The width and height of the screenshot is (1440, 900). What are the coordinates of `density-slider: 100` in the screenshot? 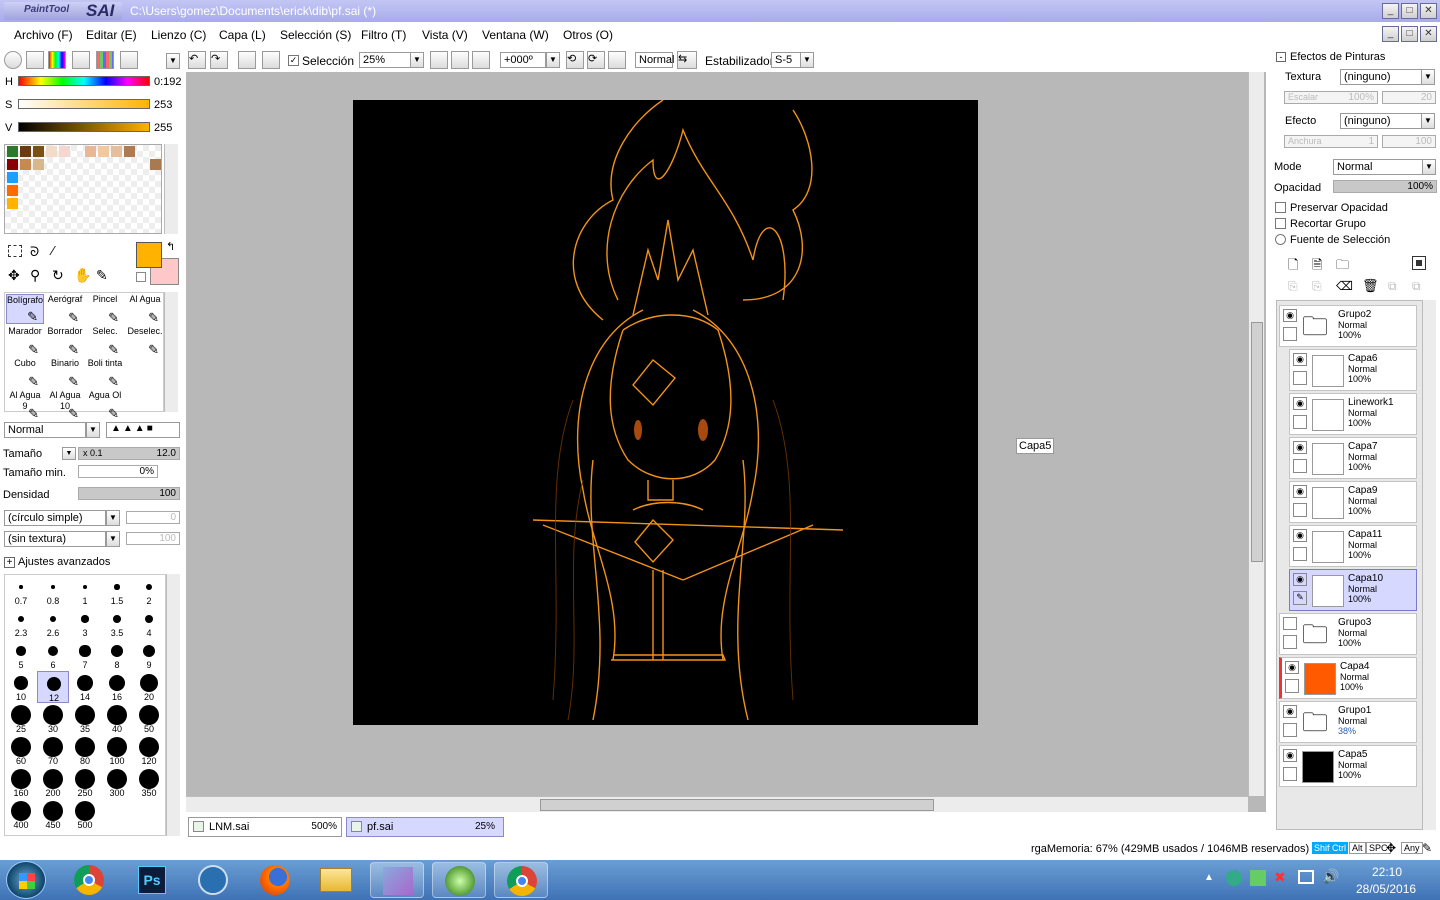 It's located at (129, 493).